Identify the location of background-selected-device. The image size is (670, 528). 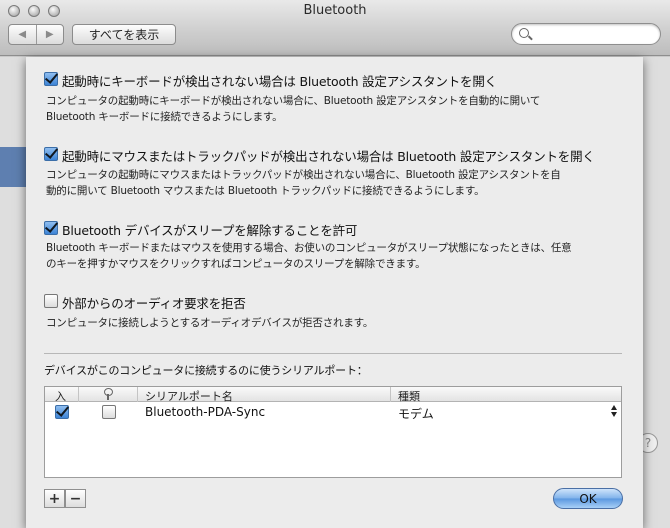
(13, 167).